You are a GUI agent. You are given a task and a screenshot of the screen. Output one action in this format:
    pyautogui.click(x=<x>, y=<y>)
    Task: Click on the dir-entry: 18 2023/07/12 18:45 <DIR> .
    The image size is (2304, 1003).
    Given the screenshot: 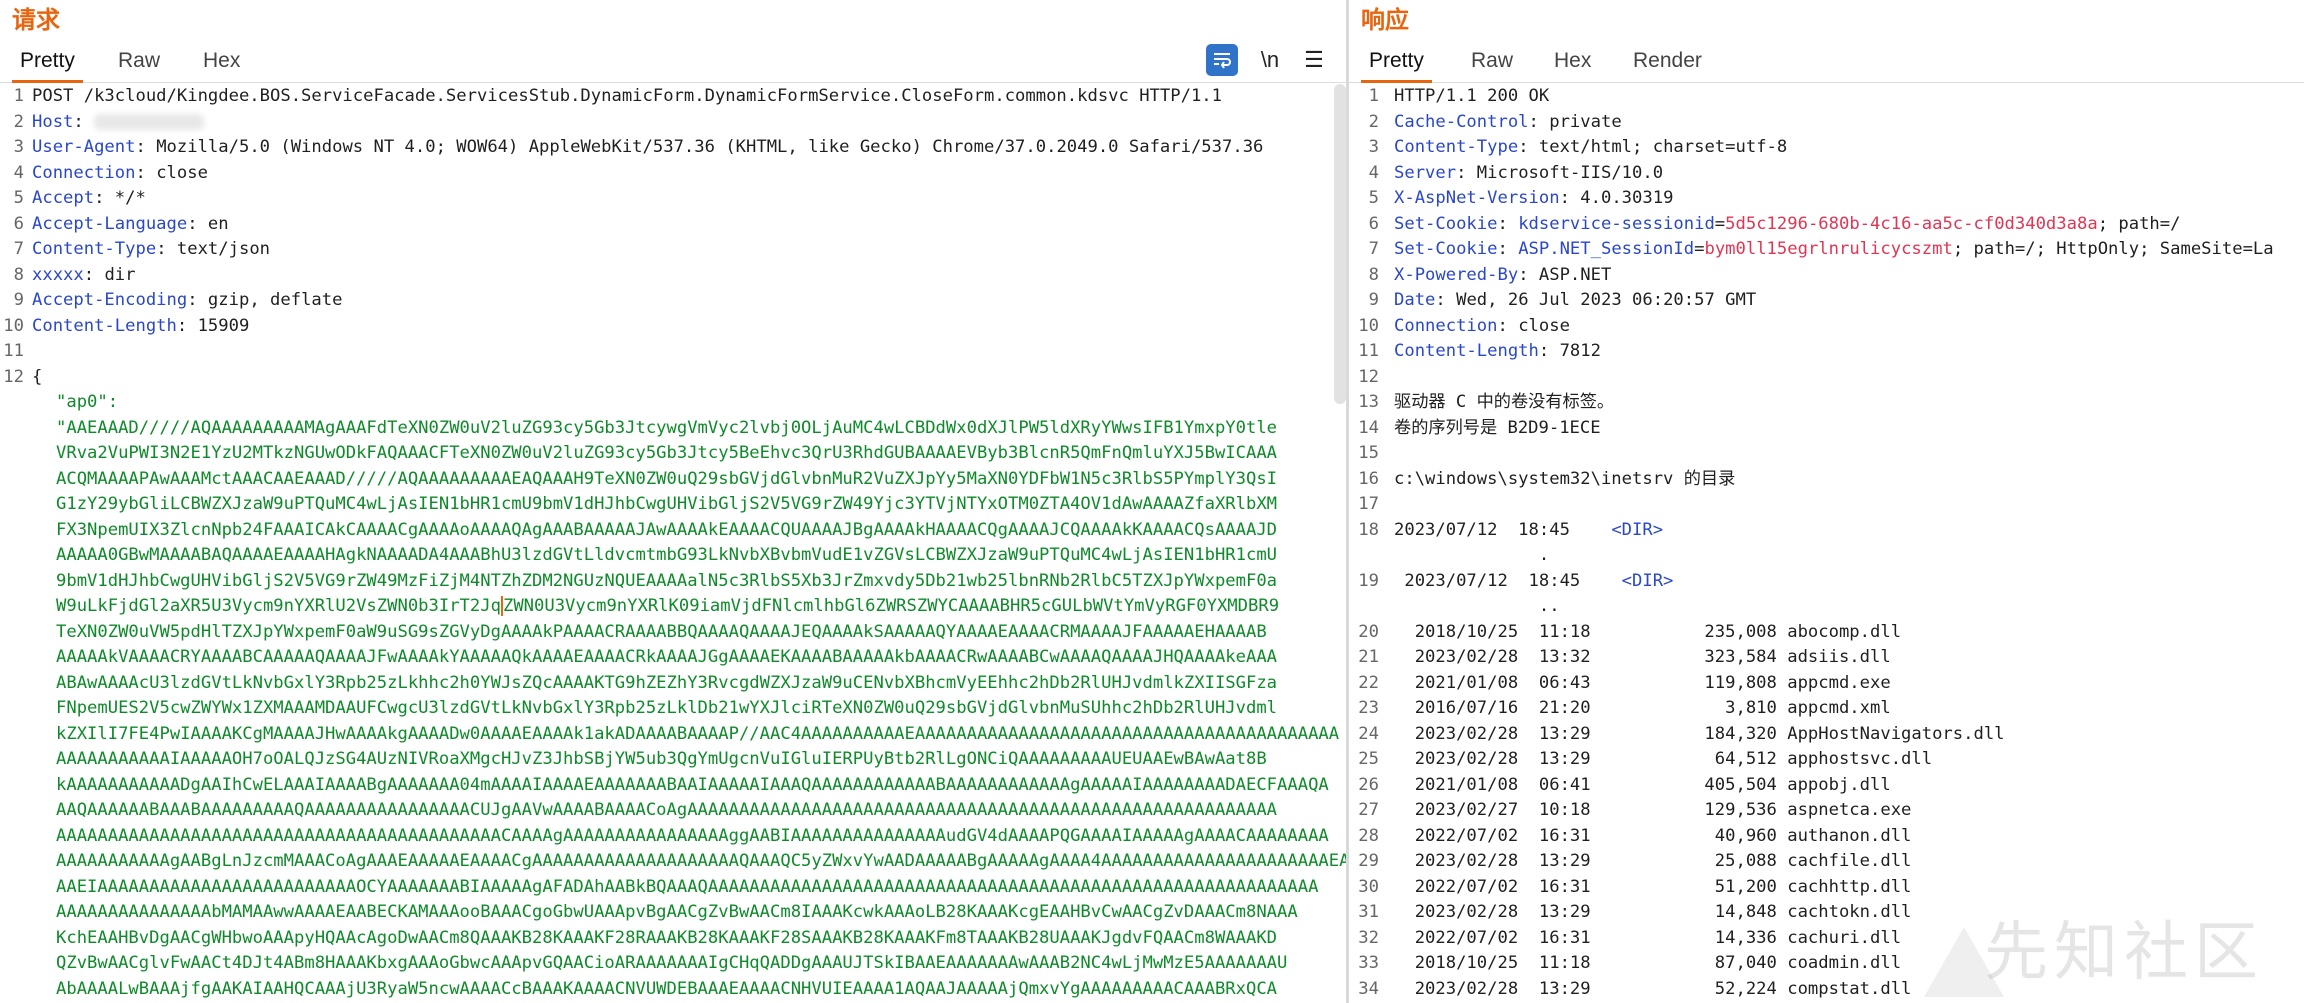 What is the action you would take?
    pyautogui.click(x=1826, y=543)
    